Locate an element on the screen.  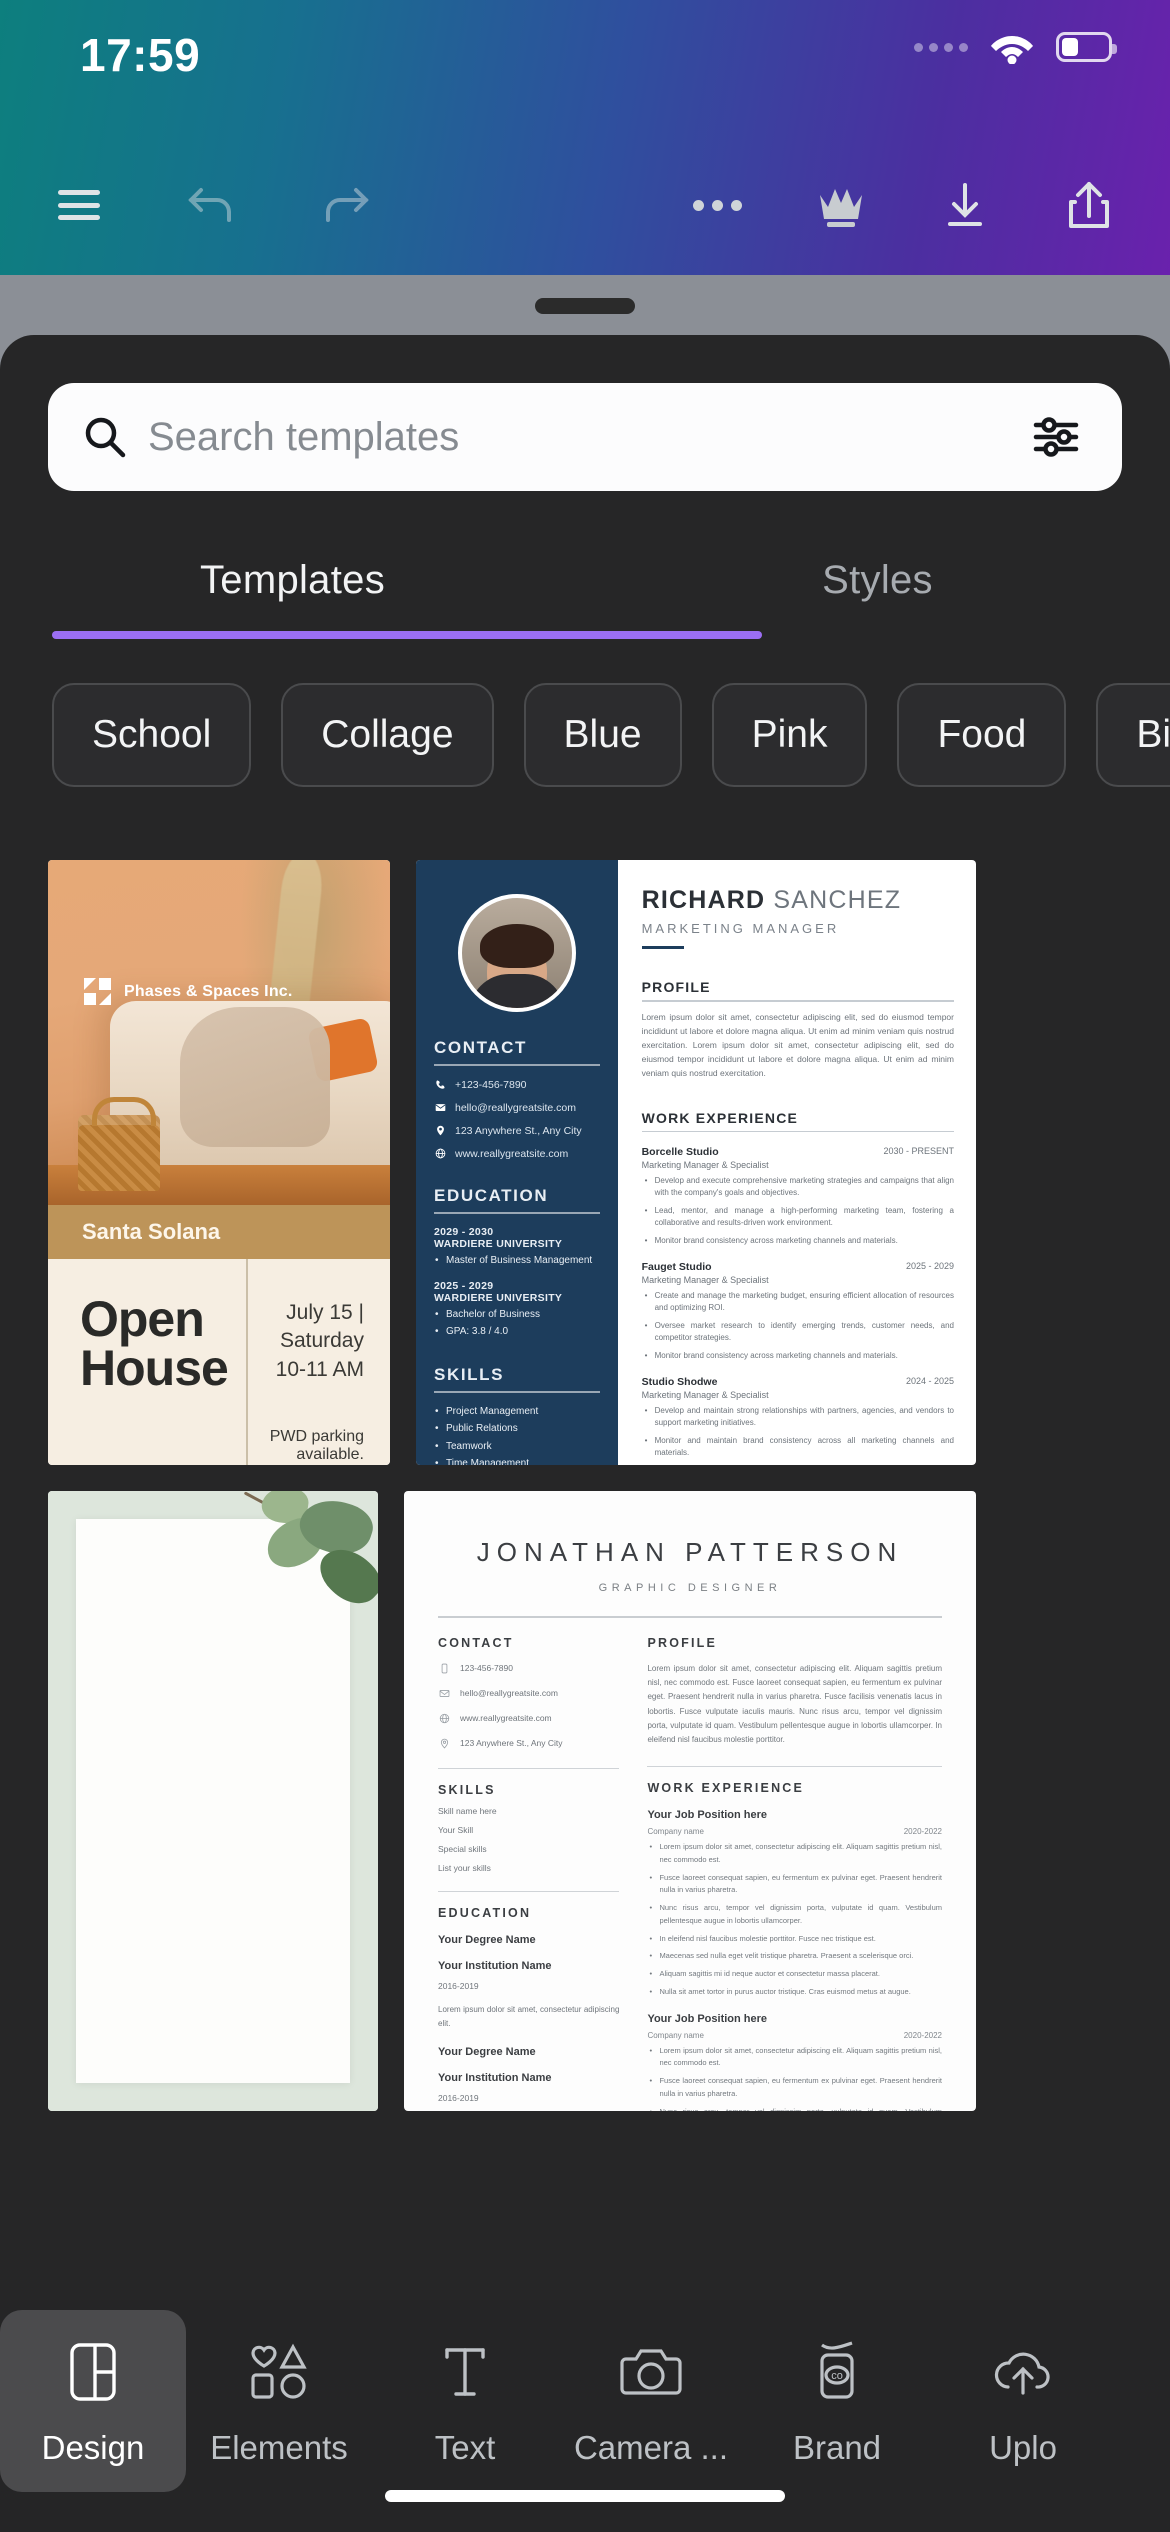
education-school: WARDIERE UNIVERSITY is located at coordinates (498, 1297).